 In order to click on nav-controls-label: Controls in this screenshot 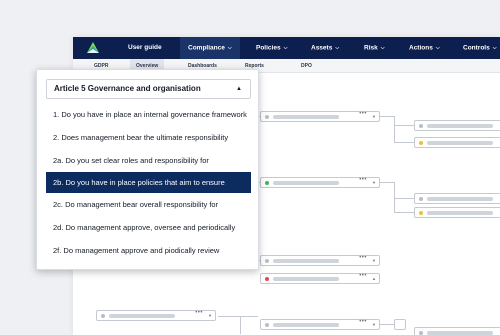, I will do `click(476, 48)`.